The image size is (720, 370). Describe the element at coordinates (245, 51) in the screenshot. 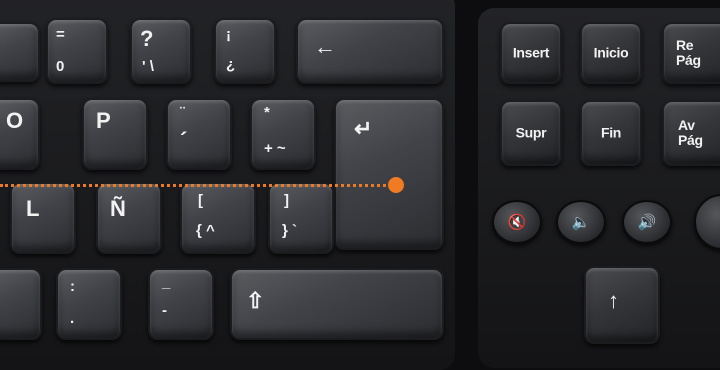

I see `key-exclaim: ¡ ¿` at that location.